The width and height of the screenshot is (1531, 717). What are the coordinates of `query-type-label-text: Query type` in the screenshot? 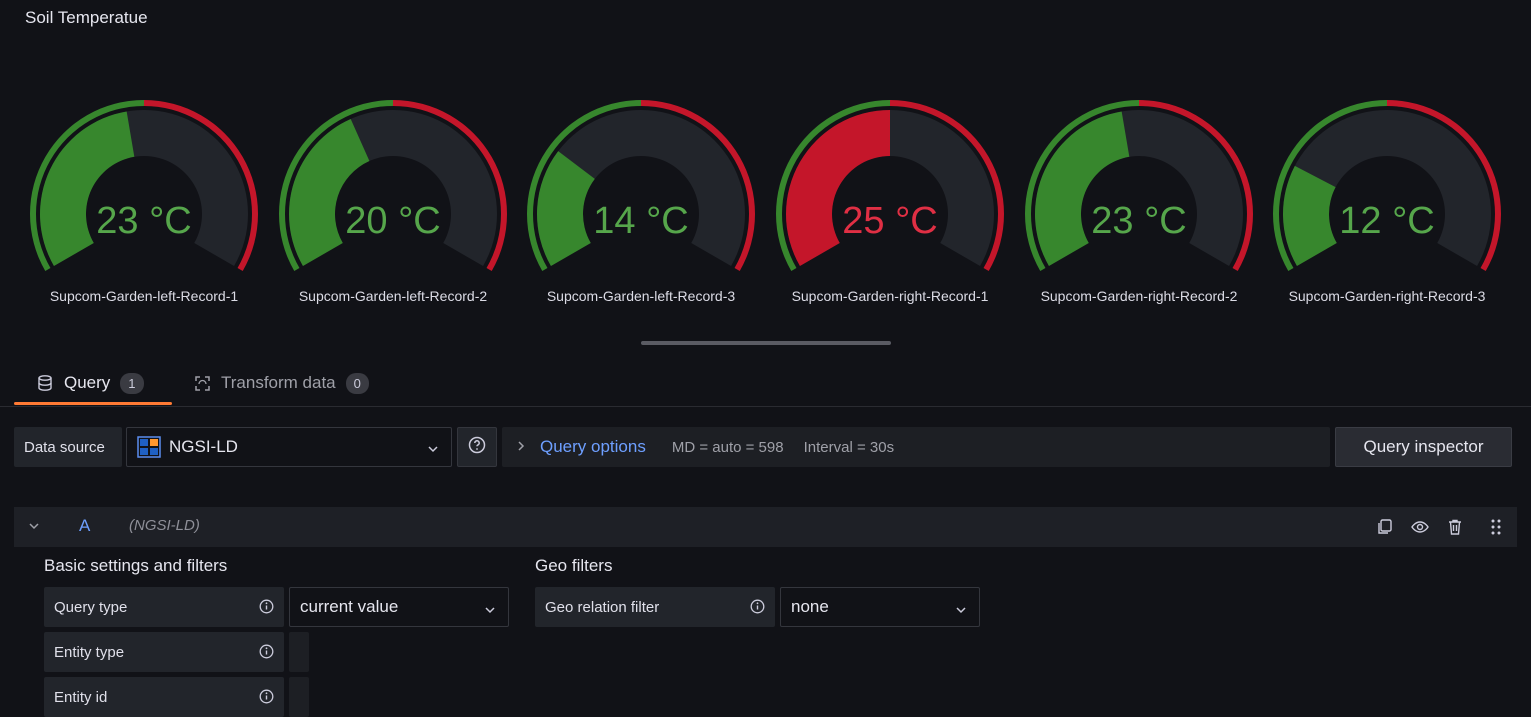 It's located at (91, 607).